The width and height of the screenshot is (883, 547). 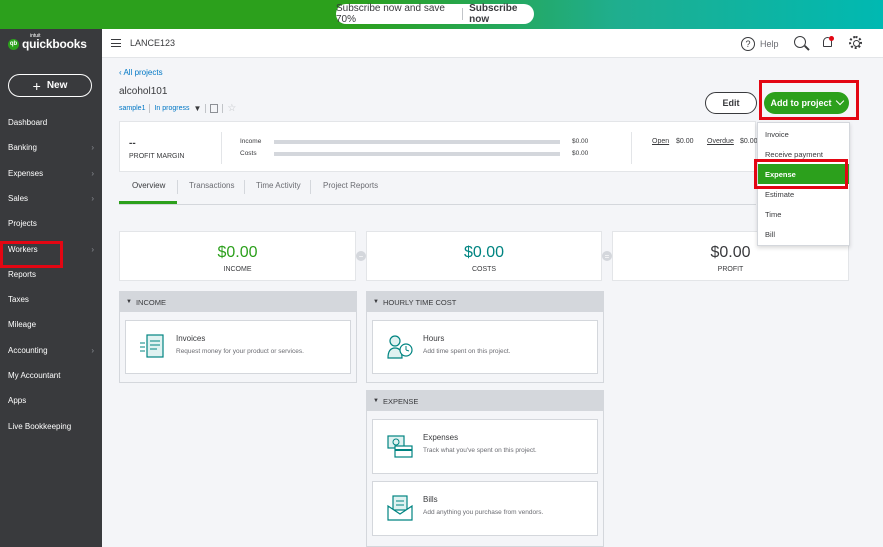 What do you see at coordinates (390, 14) in the screenshot?
I see `promo-text: Subscribe now and save 70%` at bounding box center [390, 14].